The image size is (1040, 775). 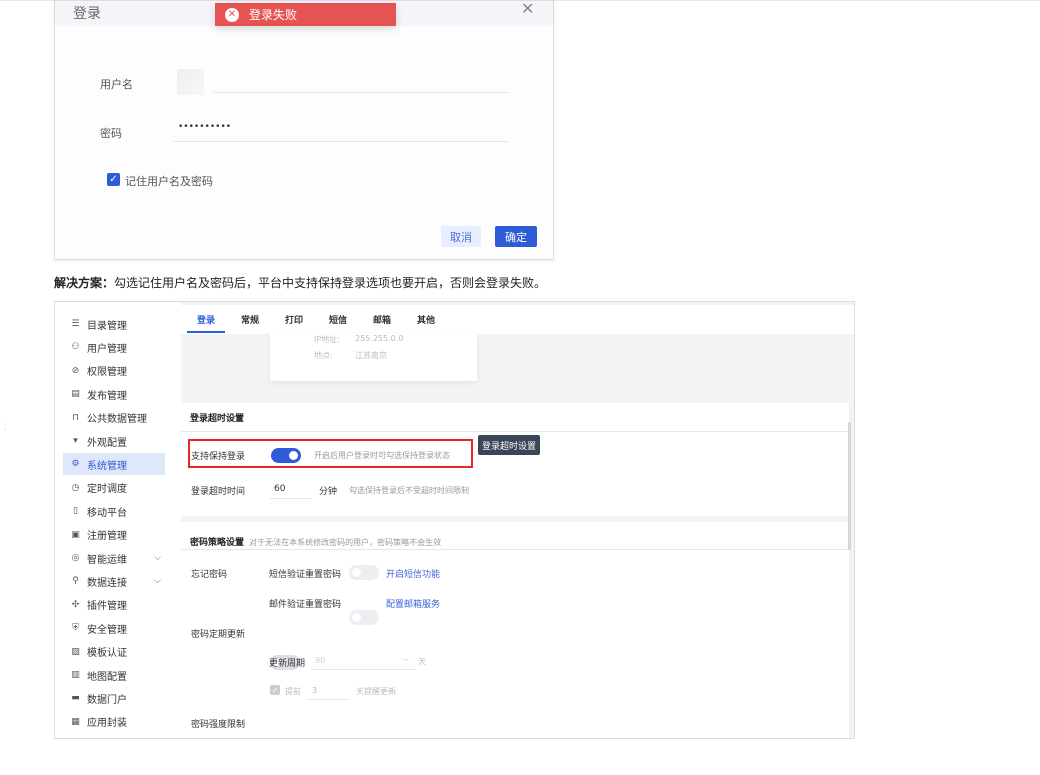 What do you see at coordinates (114, 441) in the screenshot?
I see `sidebar-item: ▾ 外观配置` at bounding box center [114, 441].